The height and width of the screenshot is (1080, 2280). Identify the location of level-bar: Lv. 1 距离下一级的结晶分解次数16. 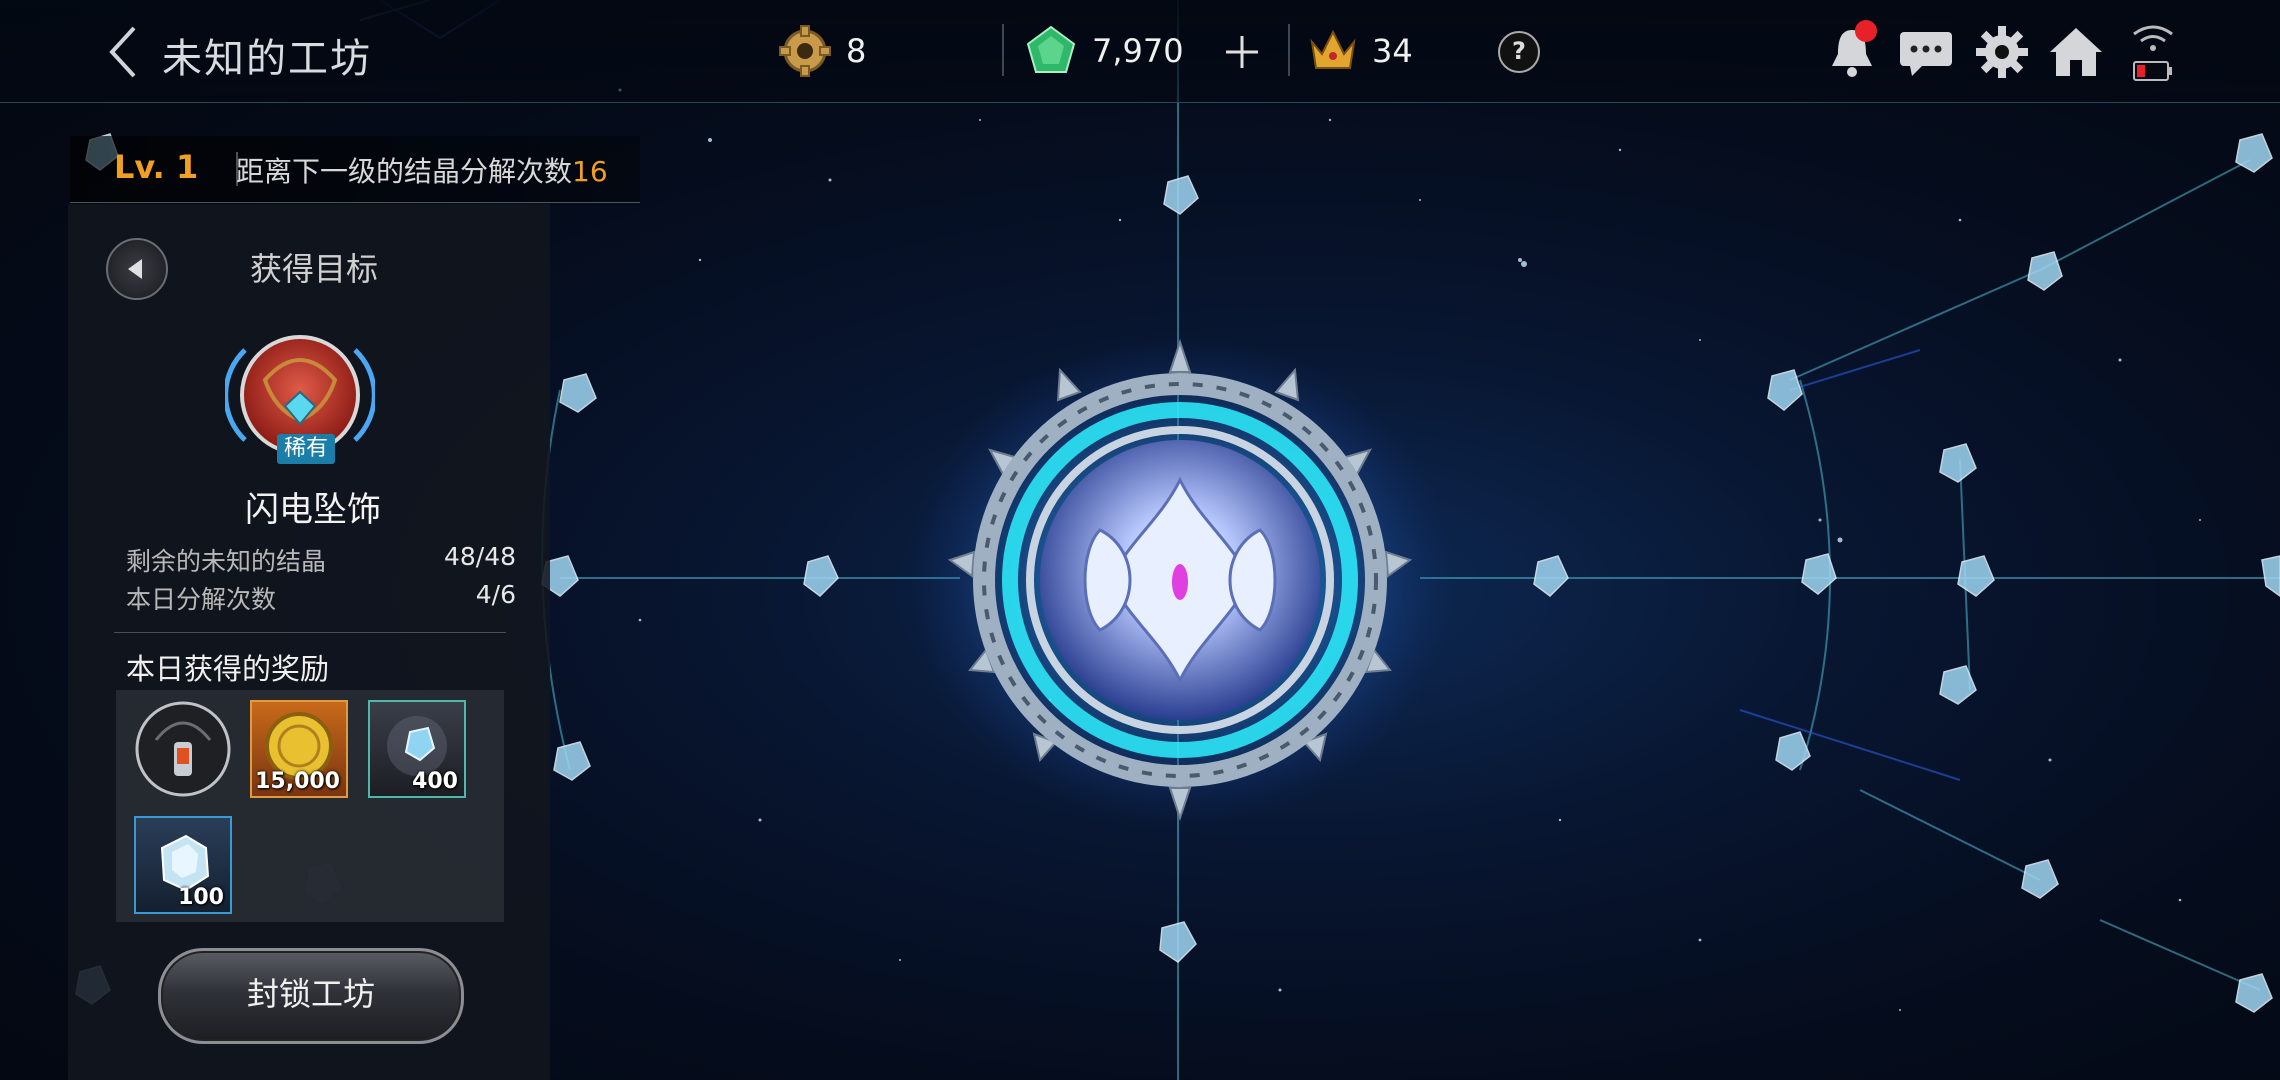
(355, 169).